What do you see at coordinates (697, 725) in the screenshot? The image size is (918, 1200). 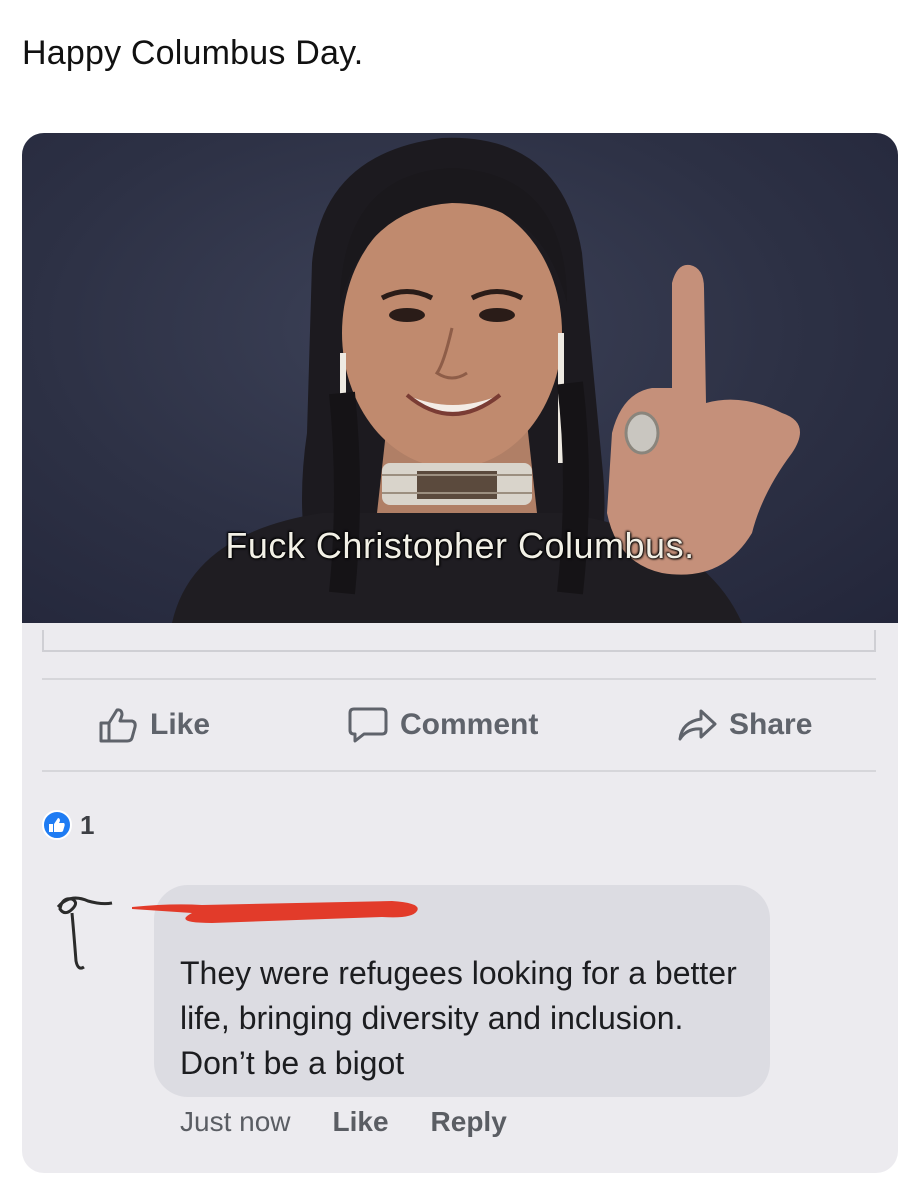 I see `share-arrow-icon` at bounding box center [697, 725].